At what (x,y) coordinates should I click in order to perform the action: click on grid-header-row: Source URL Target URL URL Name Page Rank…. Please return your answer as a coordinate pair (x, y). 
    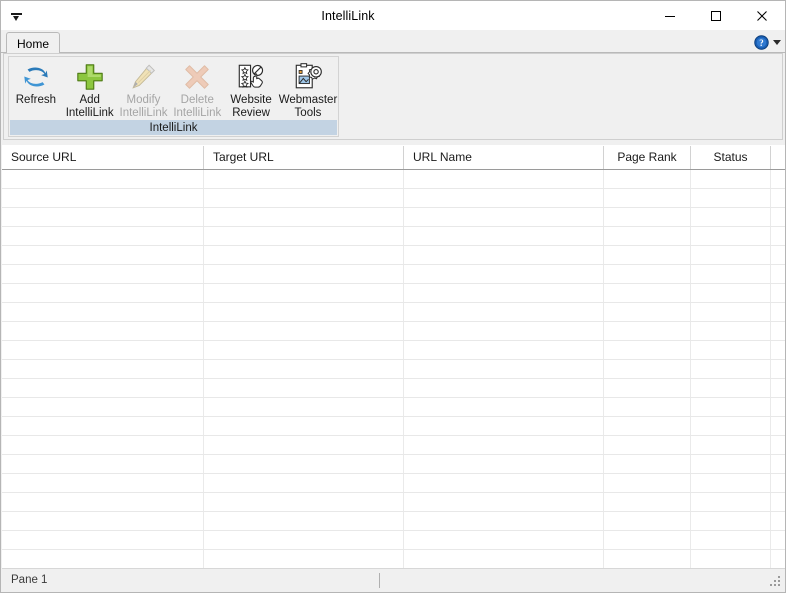
    Looking at the image, I should click on (393, 157).